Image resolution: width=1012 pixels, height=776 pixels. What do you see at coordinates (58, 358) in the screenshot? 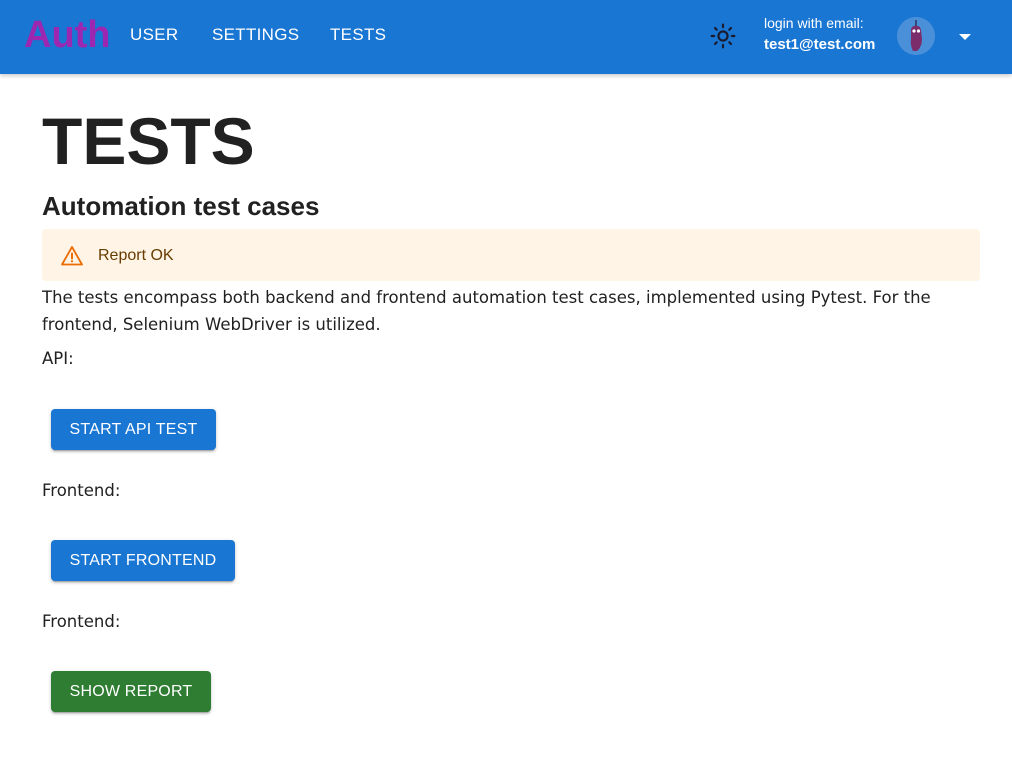
I see `api-label: API:` at bounding box center [58, 358].